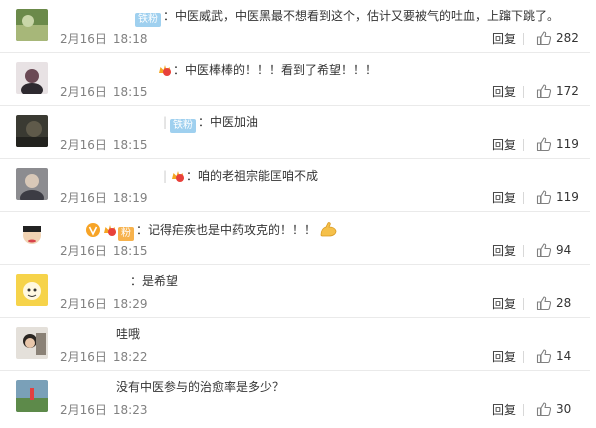 The image size is (596, 428). Describe the element at coordinates (553, 356) in the screenshot. I see `like-button: 14` at that location.